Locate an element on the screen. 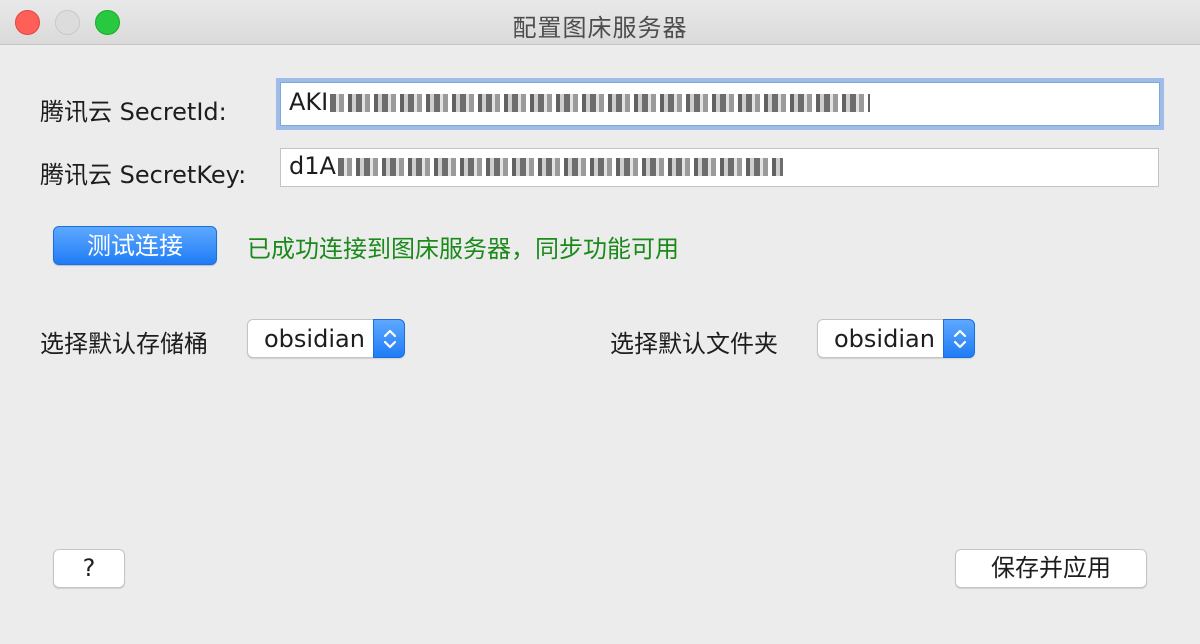 The width and height of the screenshot is (1200, 644). connection-status-text: 已成功连接到图床服务器，同步功能可用 is located at coordinates (463, 249).